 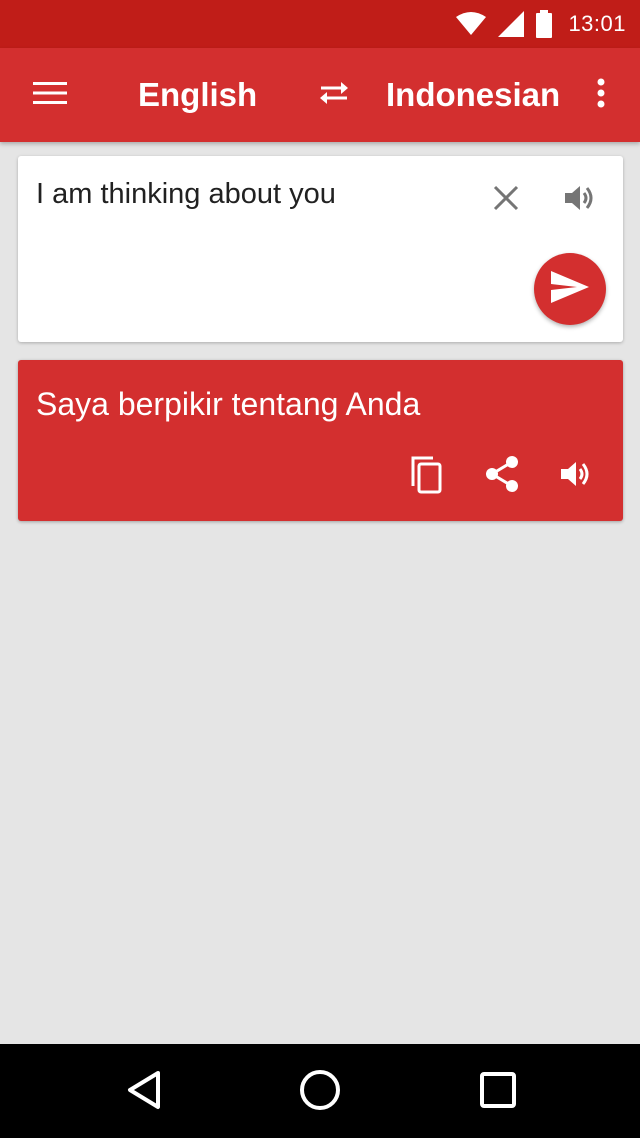 What do you see at coordinates (197, 95) in the screenshot?
I see `source-language-selector: English` at bounding box center [197, 95].